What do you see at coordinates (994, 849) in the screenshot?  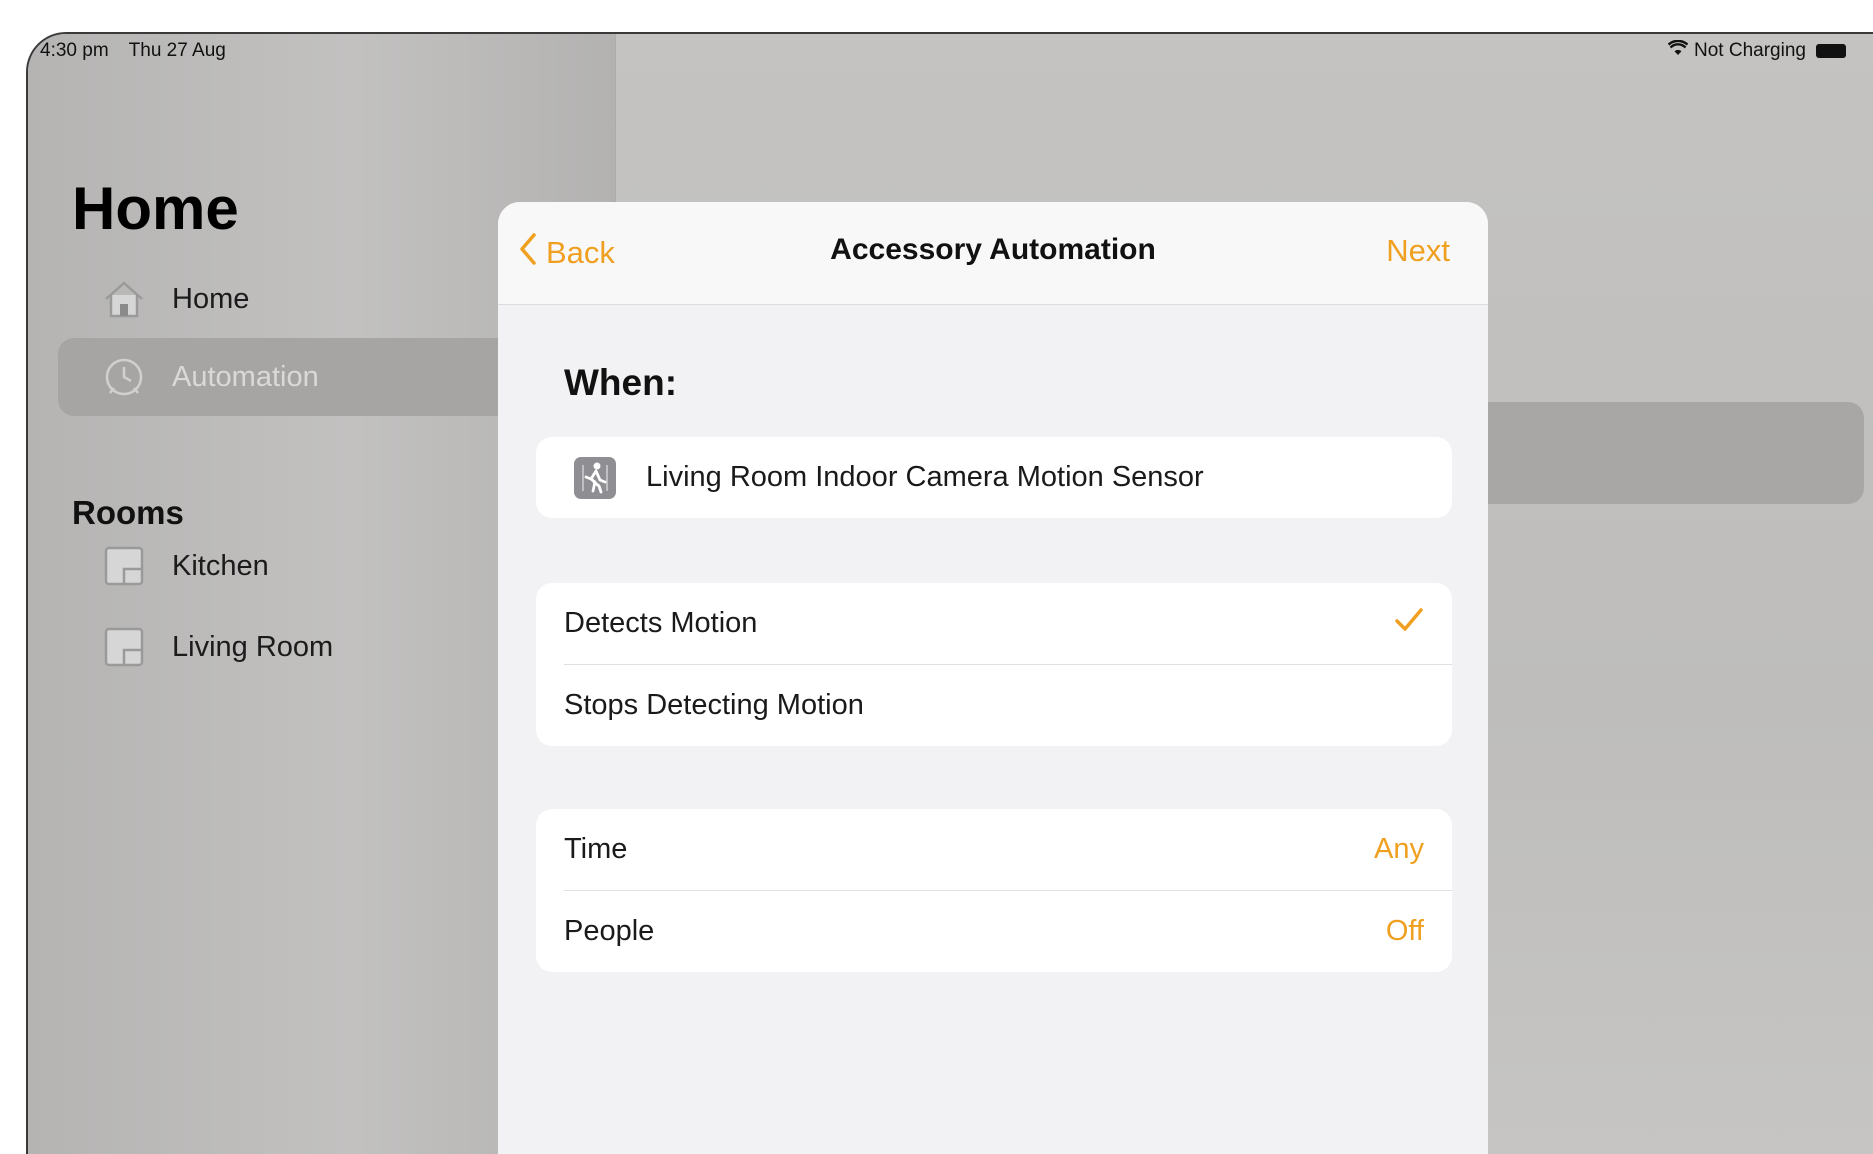 I see `condition-time: Time Any` at bounding box center [994, 849].